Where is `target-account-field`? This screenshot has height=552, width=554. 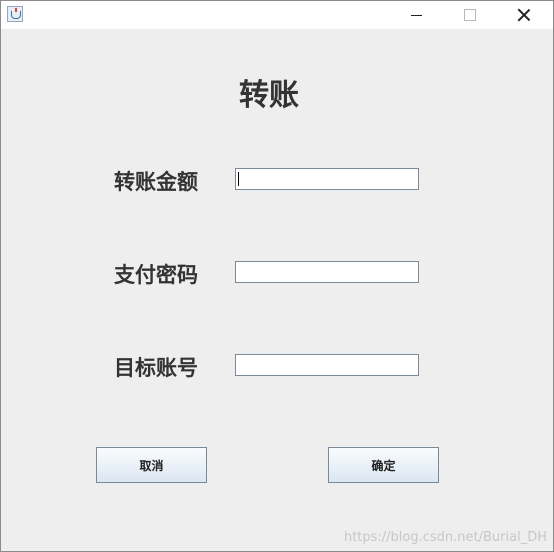
target-account-field is located at coordinates (327, 365).